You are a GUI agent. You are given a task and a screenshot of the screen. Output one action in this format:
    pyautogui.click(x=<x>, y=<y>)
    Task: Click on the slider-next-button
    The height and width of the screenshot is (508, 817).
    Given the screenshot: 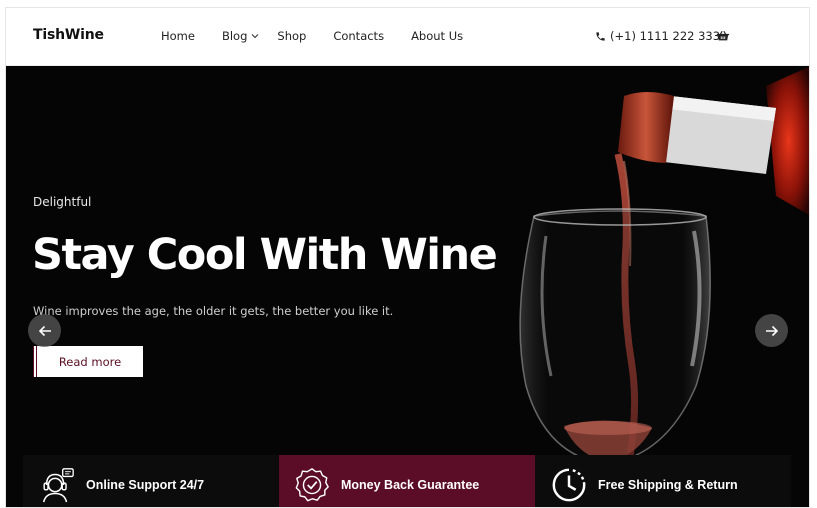 What is the action you would take?
    pyautogui.click(x=771, y=330)
    